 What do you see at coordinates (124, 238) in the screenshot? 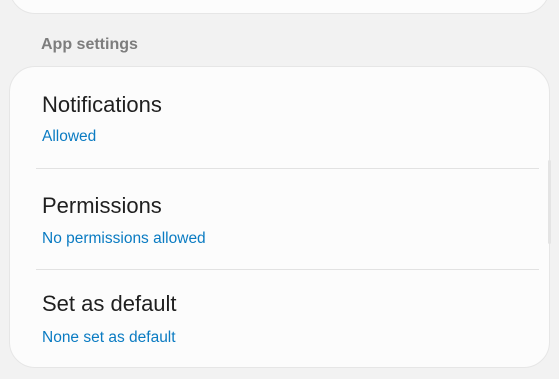
I see `setting-item-subtitle: No permissions allowed` at bounding box center [124, 238].